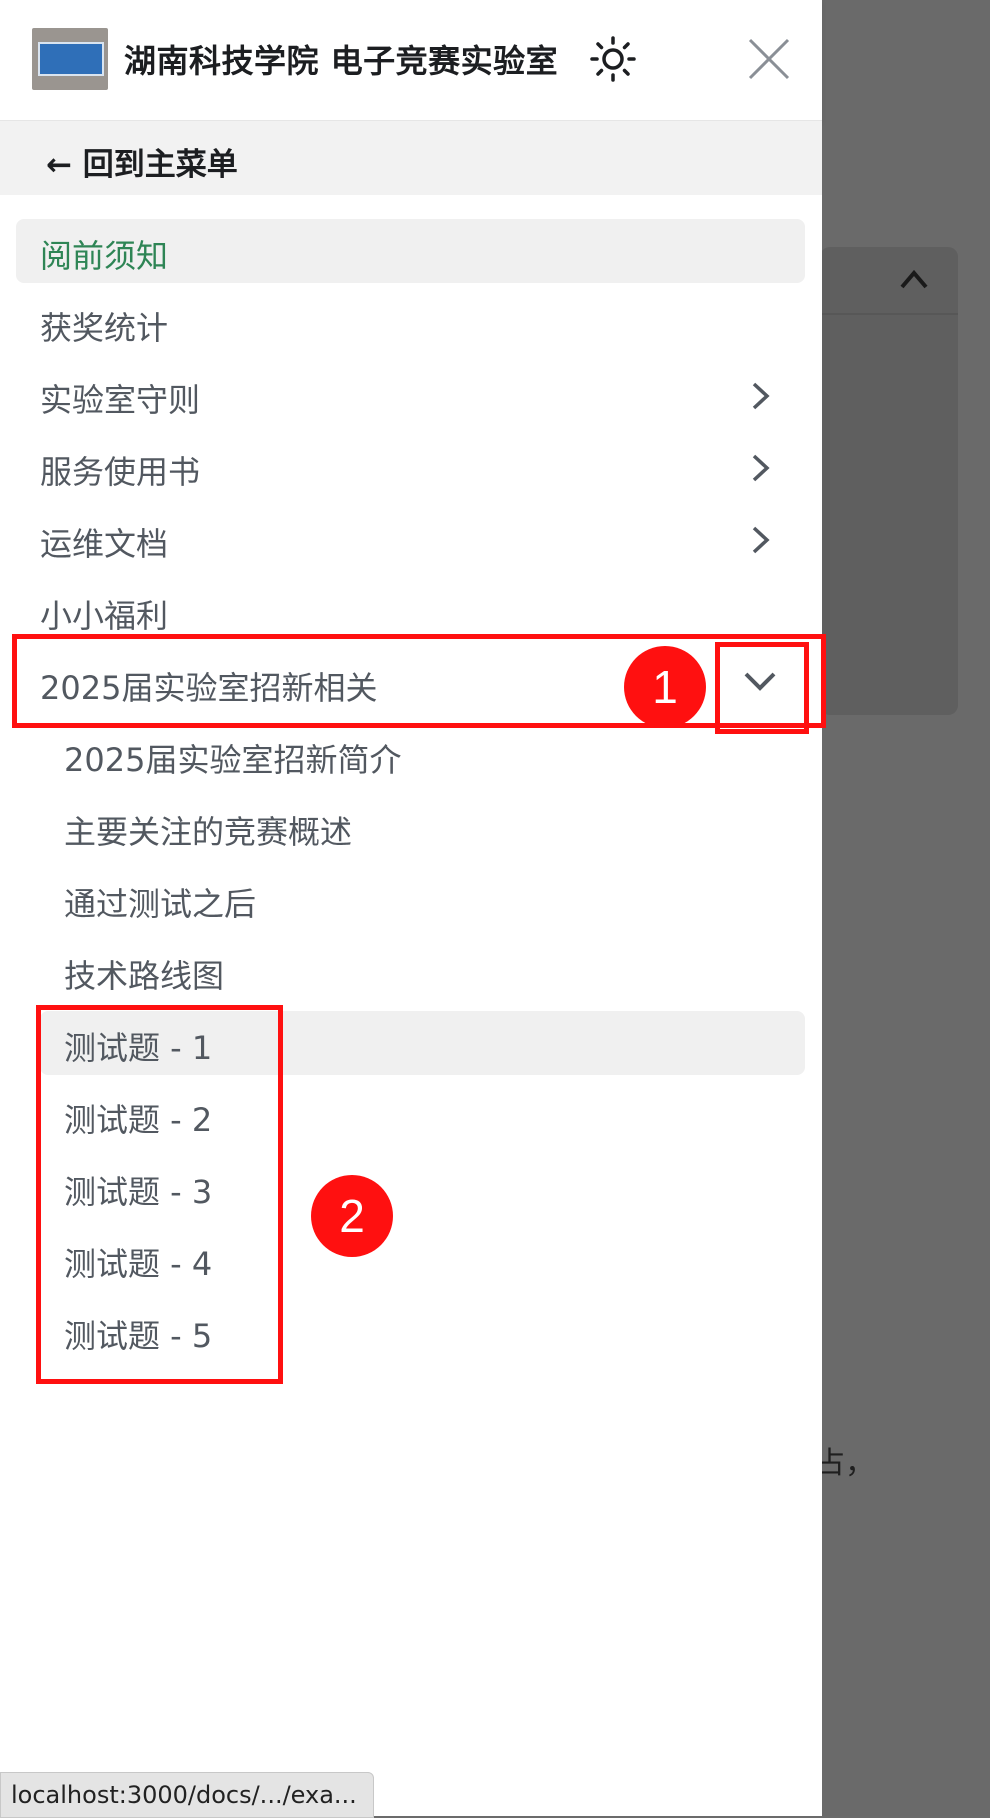 Image resolution: width=990 pixels, height=1818 pixels. What do you see at coordinates (422, 827) in the screenshot?
I see `sub-item-competition-overview: 主要关注的竞赛概述` at bounding box center [422, 827].